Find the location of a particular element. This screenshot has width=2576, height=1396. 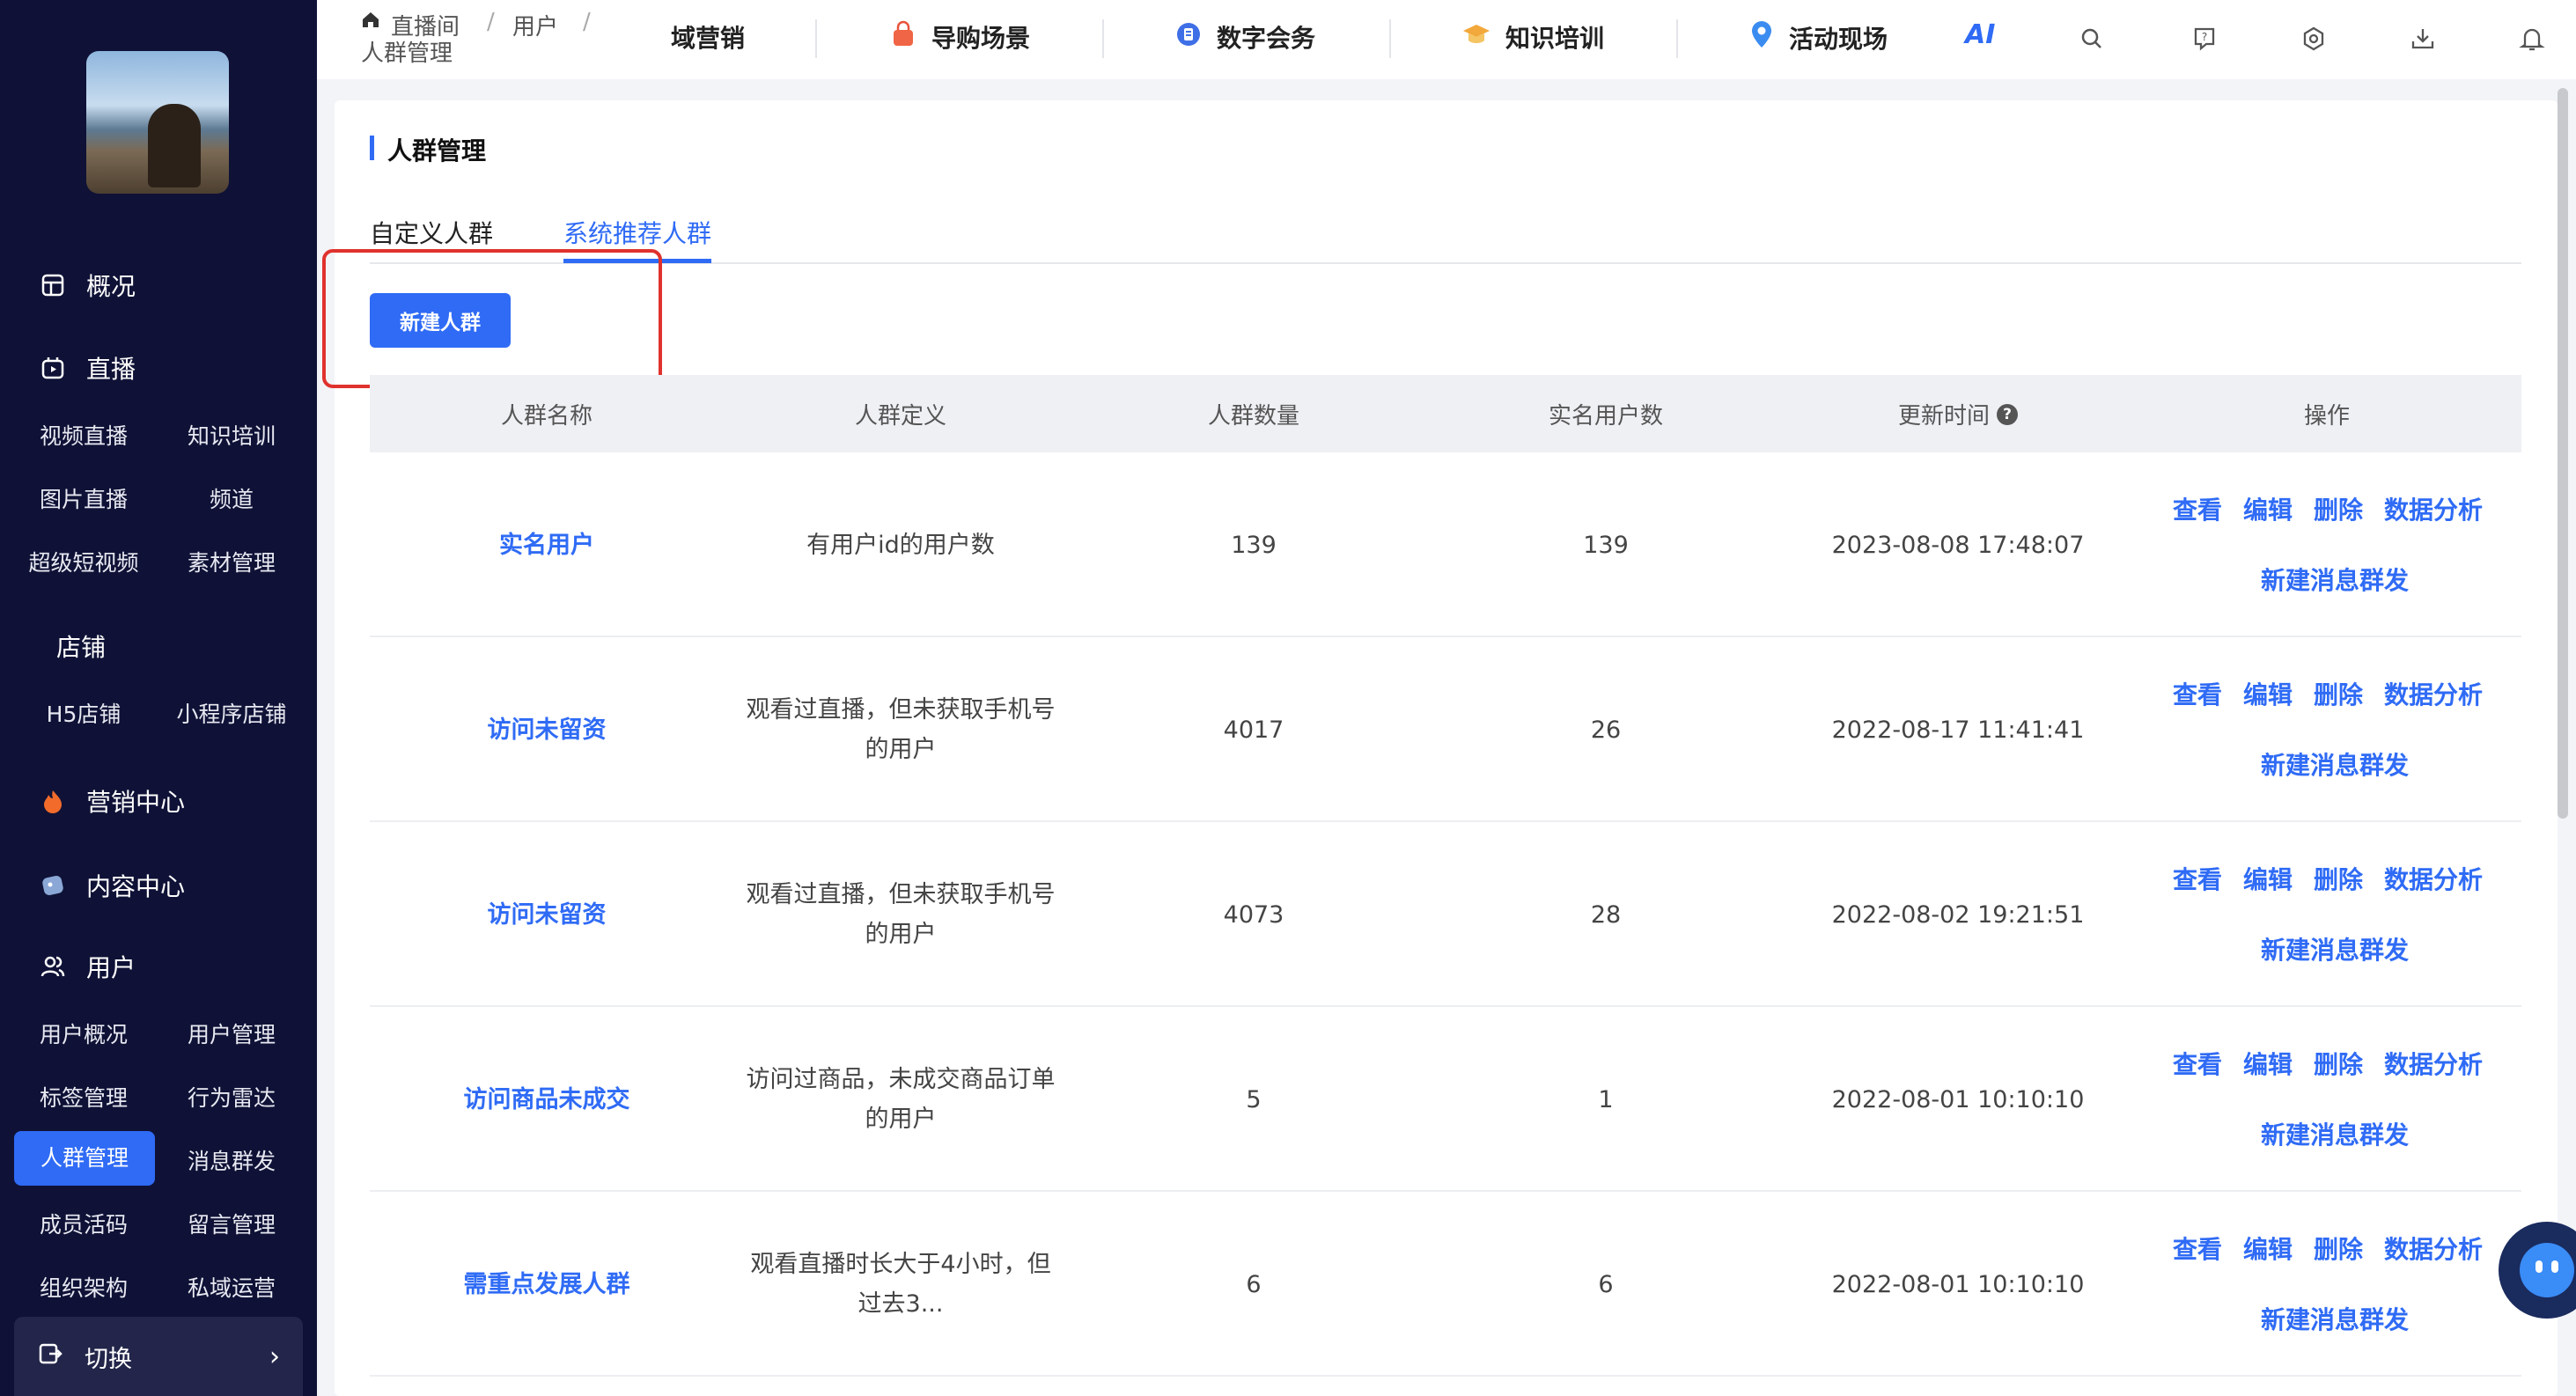

sidebar-item-user-overview: 用户概况 is located at coordinates (83, 1033).